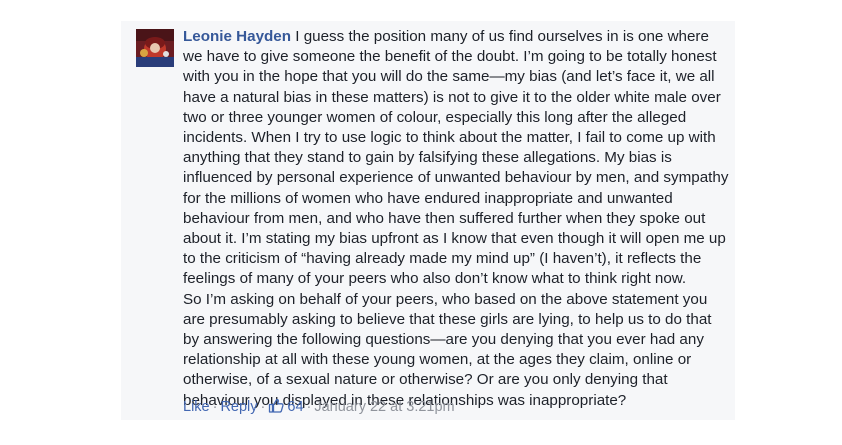  What do you see at coordinates (384, 407) in the screenshot?
I see `timestamp-link: January 22 at 3:21pm` at bounding box center [384, 407].